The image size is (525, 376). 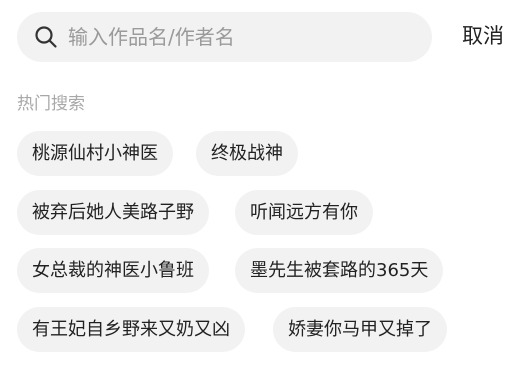 I want to click on hot-search-tag: 听闻远方有你, so click(x=304, y=212).